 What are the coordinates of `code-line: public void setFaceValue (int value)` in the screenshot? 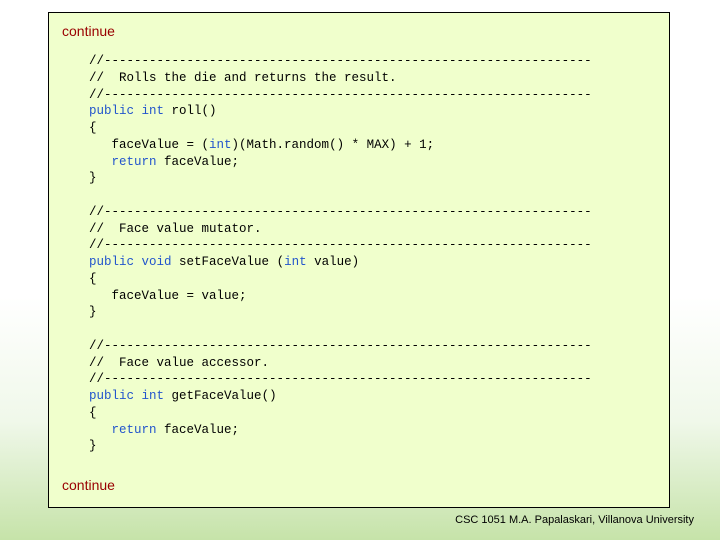 It's located at (340, 262).